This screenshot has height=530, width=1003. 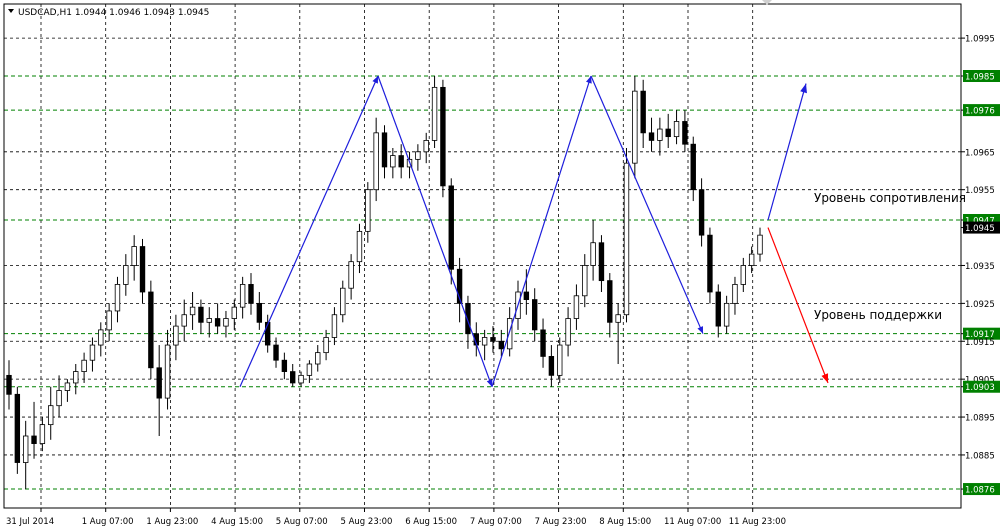 What do you see at coordinates (980, 456) in the screenshot?
I see `price-tick-label: 1.0885` at bounding box center [980, 456].